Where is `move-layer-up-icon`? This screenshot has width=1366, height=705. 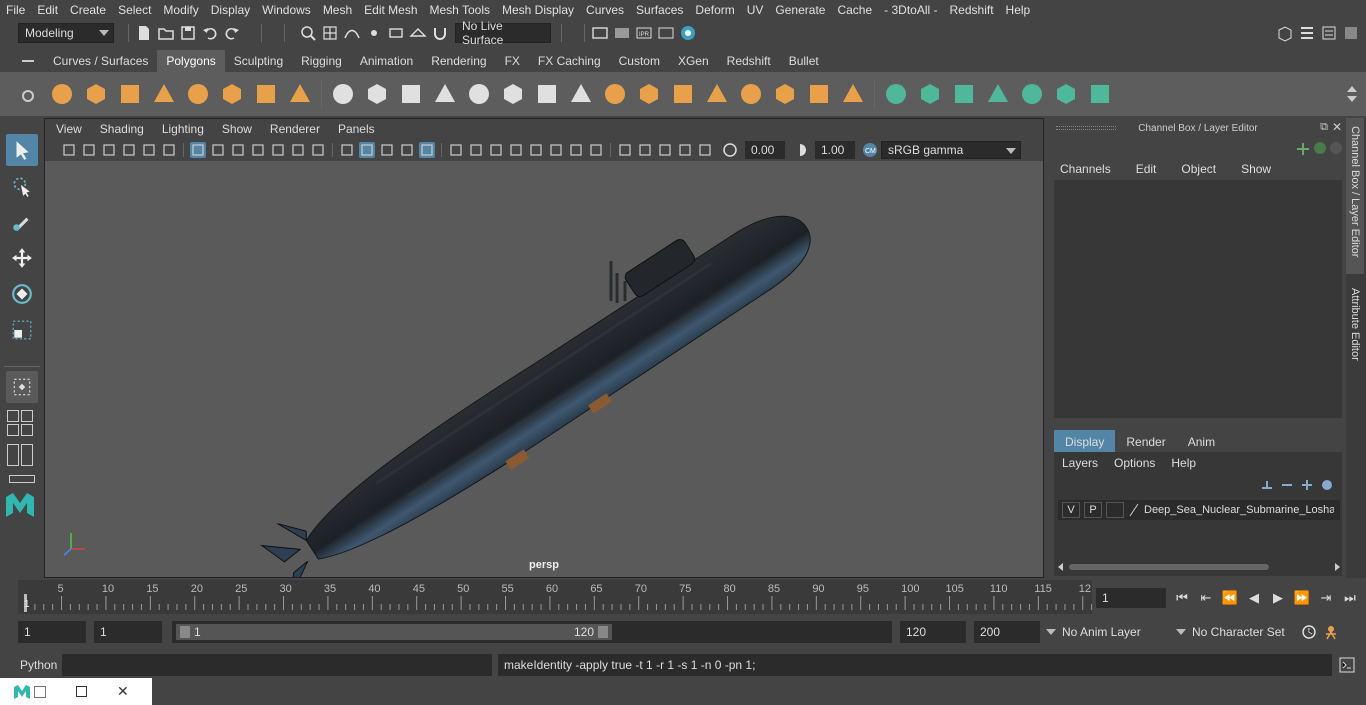
move-layer-up-icon is located at coordinates (1267, 485).